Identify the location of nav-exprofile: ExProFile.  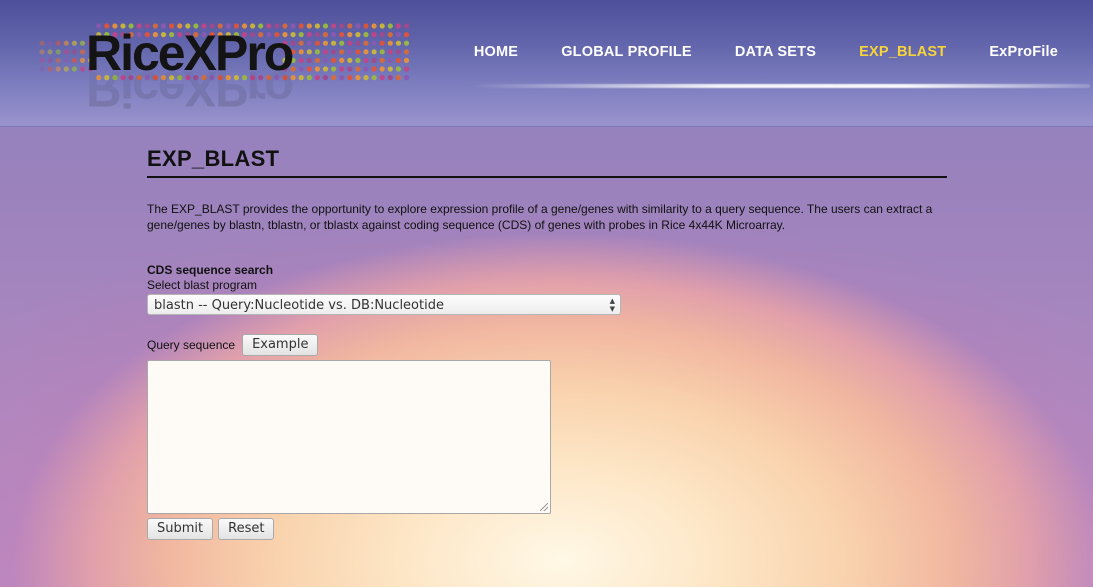
(1023, 52).